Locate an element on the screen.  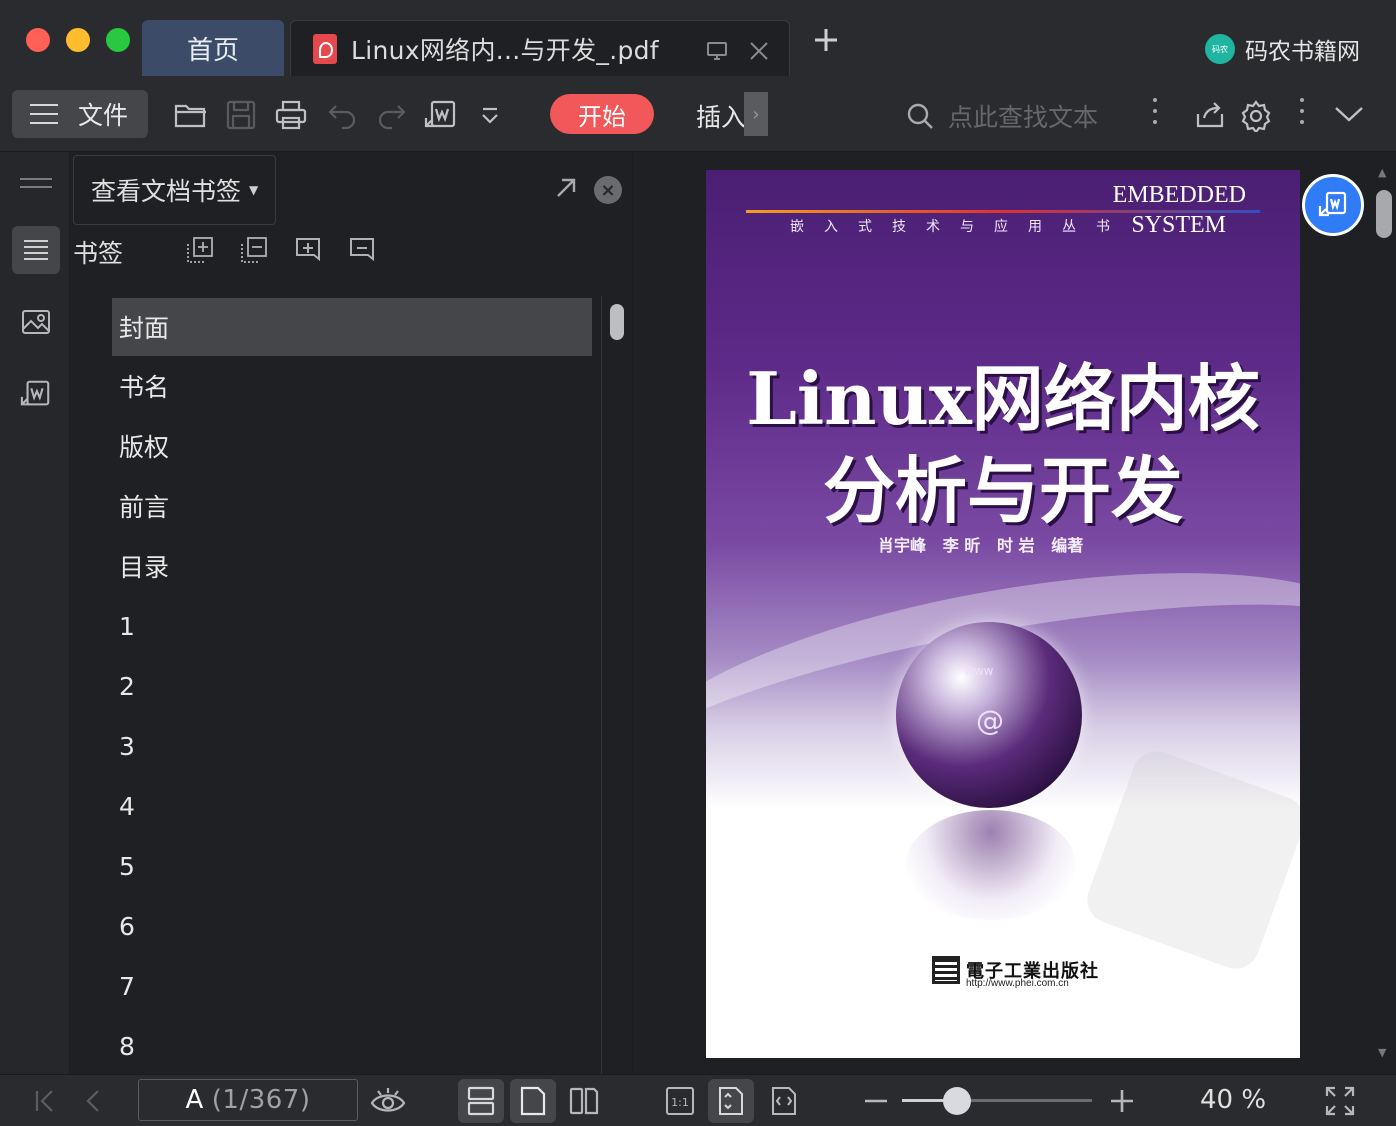
collapse-toolbar-chevron-icon is located at coordinates (1351, 119).